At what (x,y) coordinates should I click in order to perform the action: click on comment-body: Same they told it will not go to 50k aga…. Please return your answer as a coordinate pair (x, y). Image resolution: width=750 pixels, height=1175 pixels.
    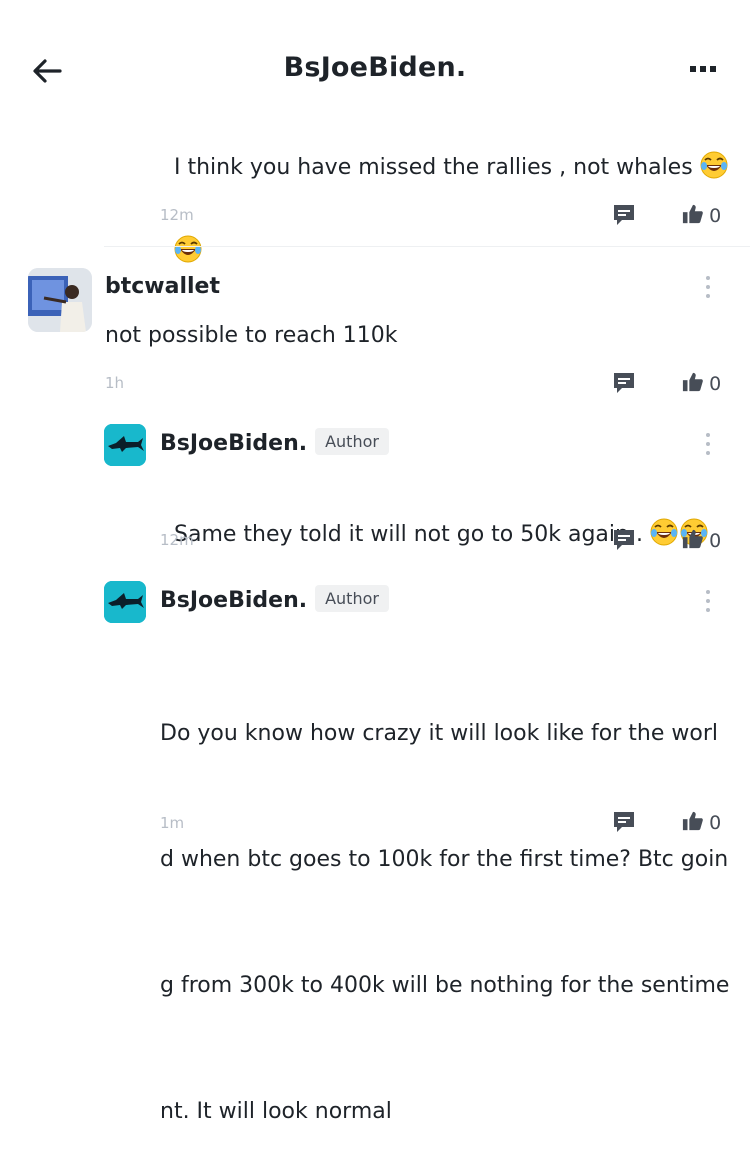
    Looking at the image, I should click on (447, 514).